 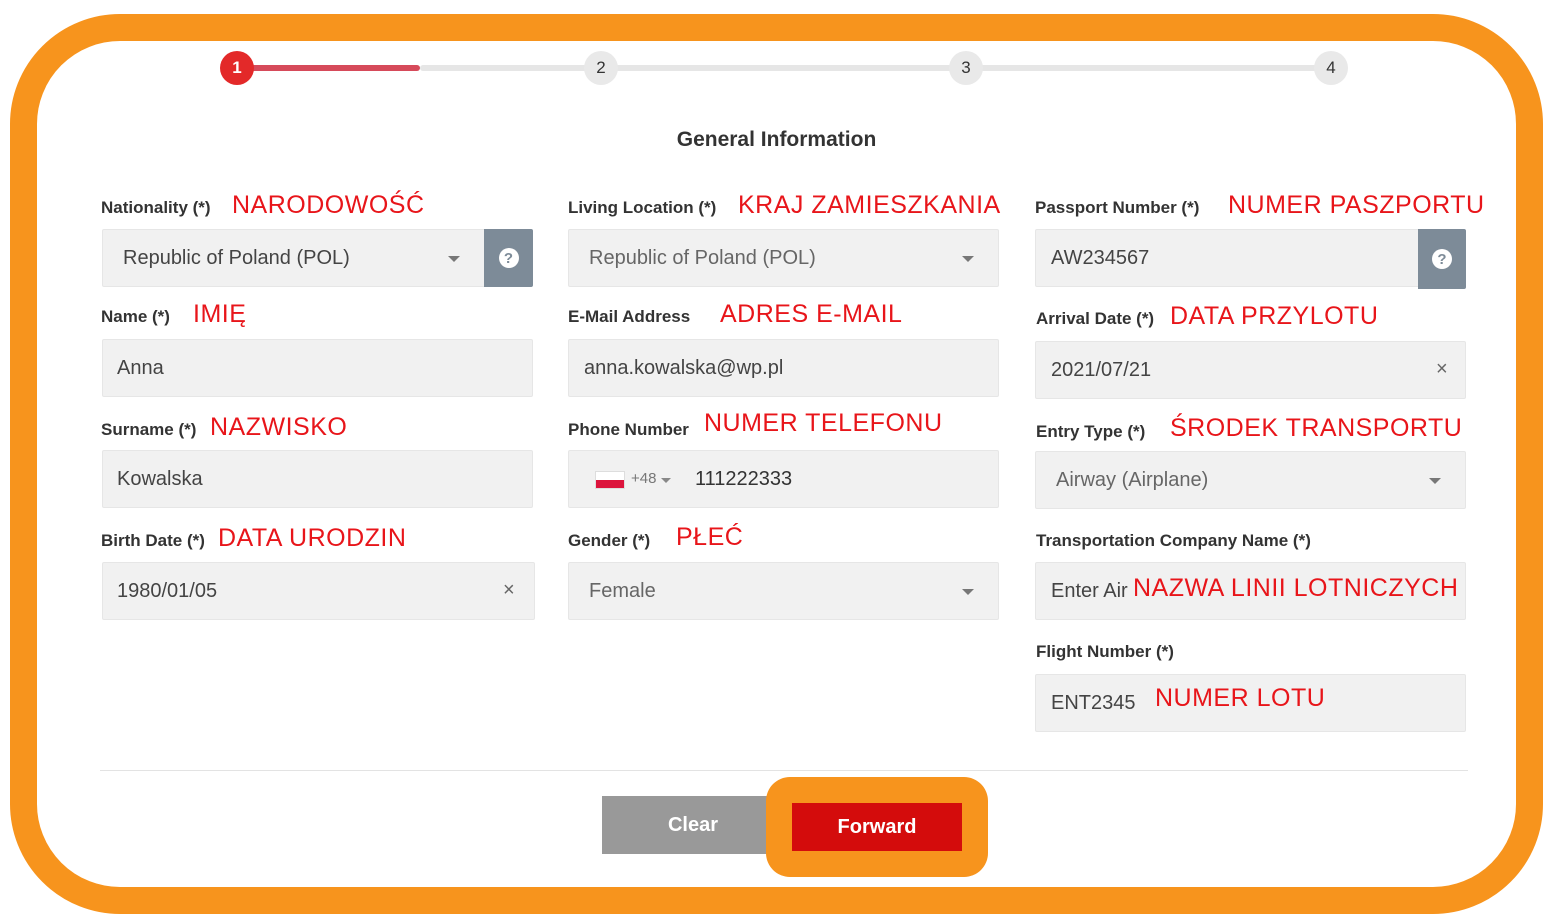 I want to click on living-location-select: Republic of Poland (POL), so click(x=783, y=258).